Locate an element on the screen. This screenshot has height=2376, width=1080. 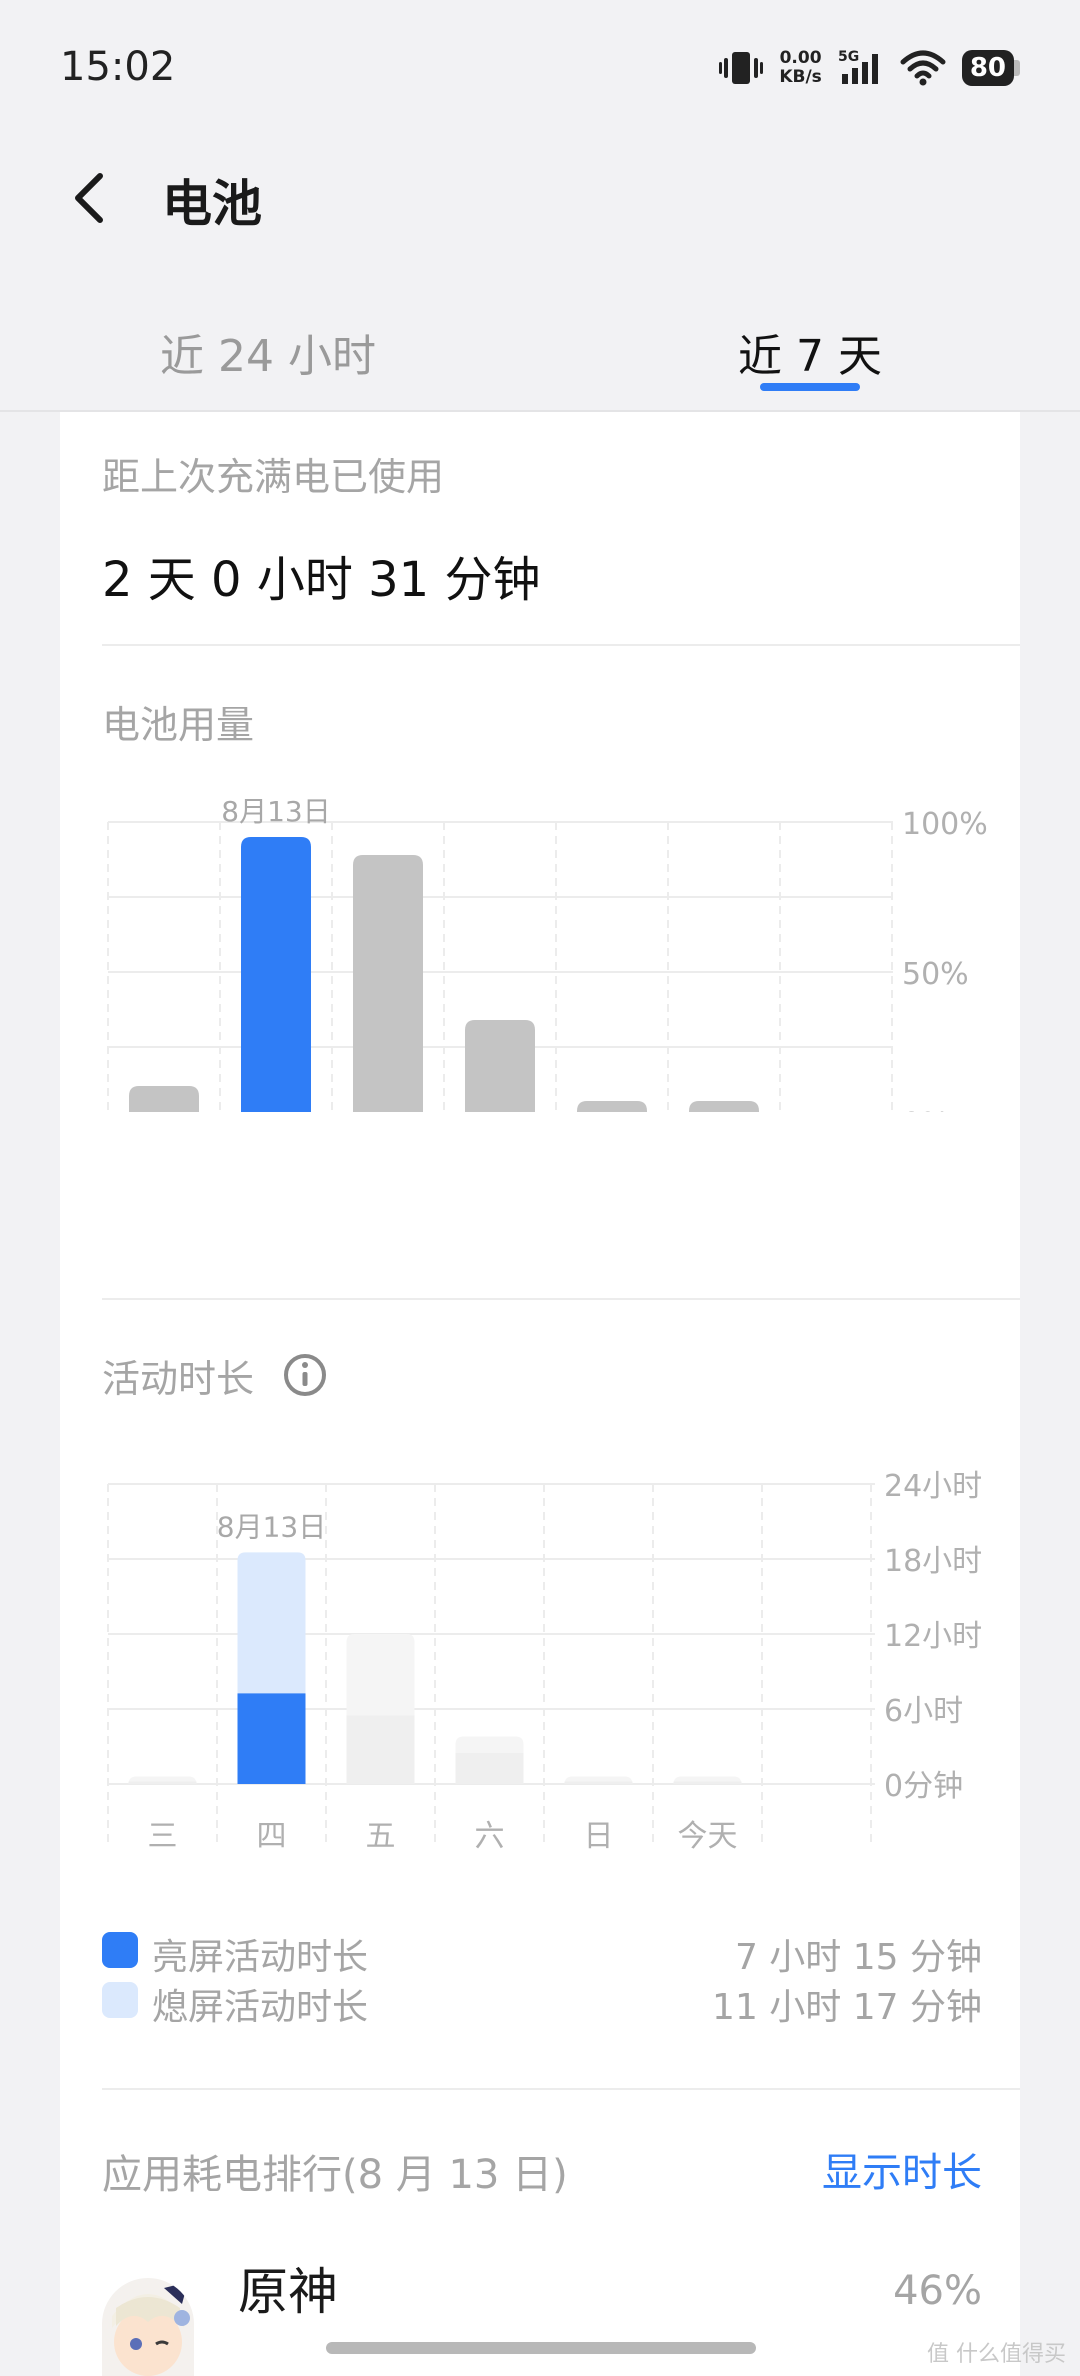
tab-24-hours: 近 24 小时 is located at coordinates (268, 352).